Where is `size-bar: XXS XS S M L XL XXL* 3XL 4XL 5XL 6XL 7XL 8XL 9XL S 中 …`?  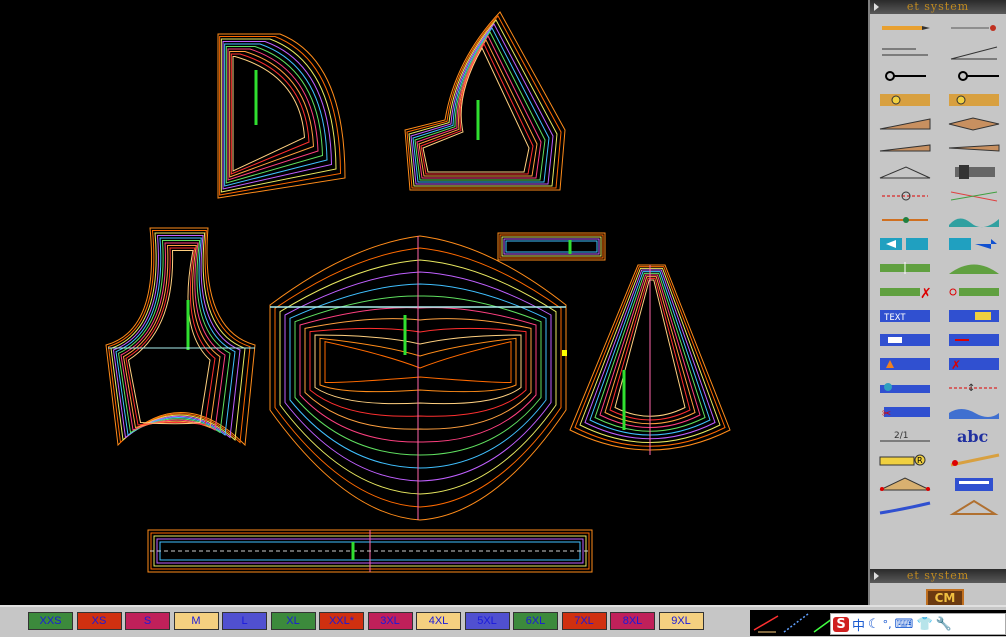 size-bar: XXS XS S M L XL XXL* 3XL 4XL 5XL 6XL 7XL 8XL 9XL S 中 … is located at coordinates (503, 621).